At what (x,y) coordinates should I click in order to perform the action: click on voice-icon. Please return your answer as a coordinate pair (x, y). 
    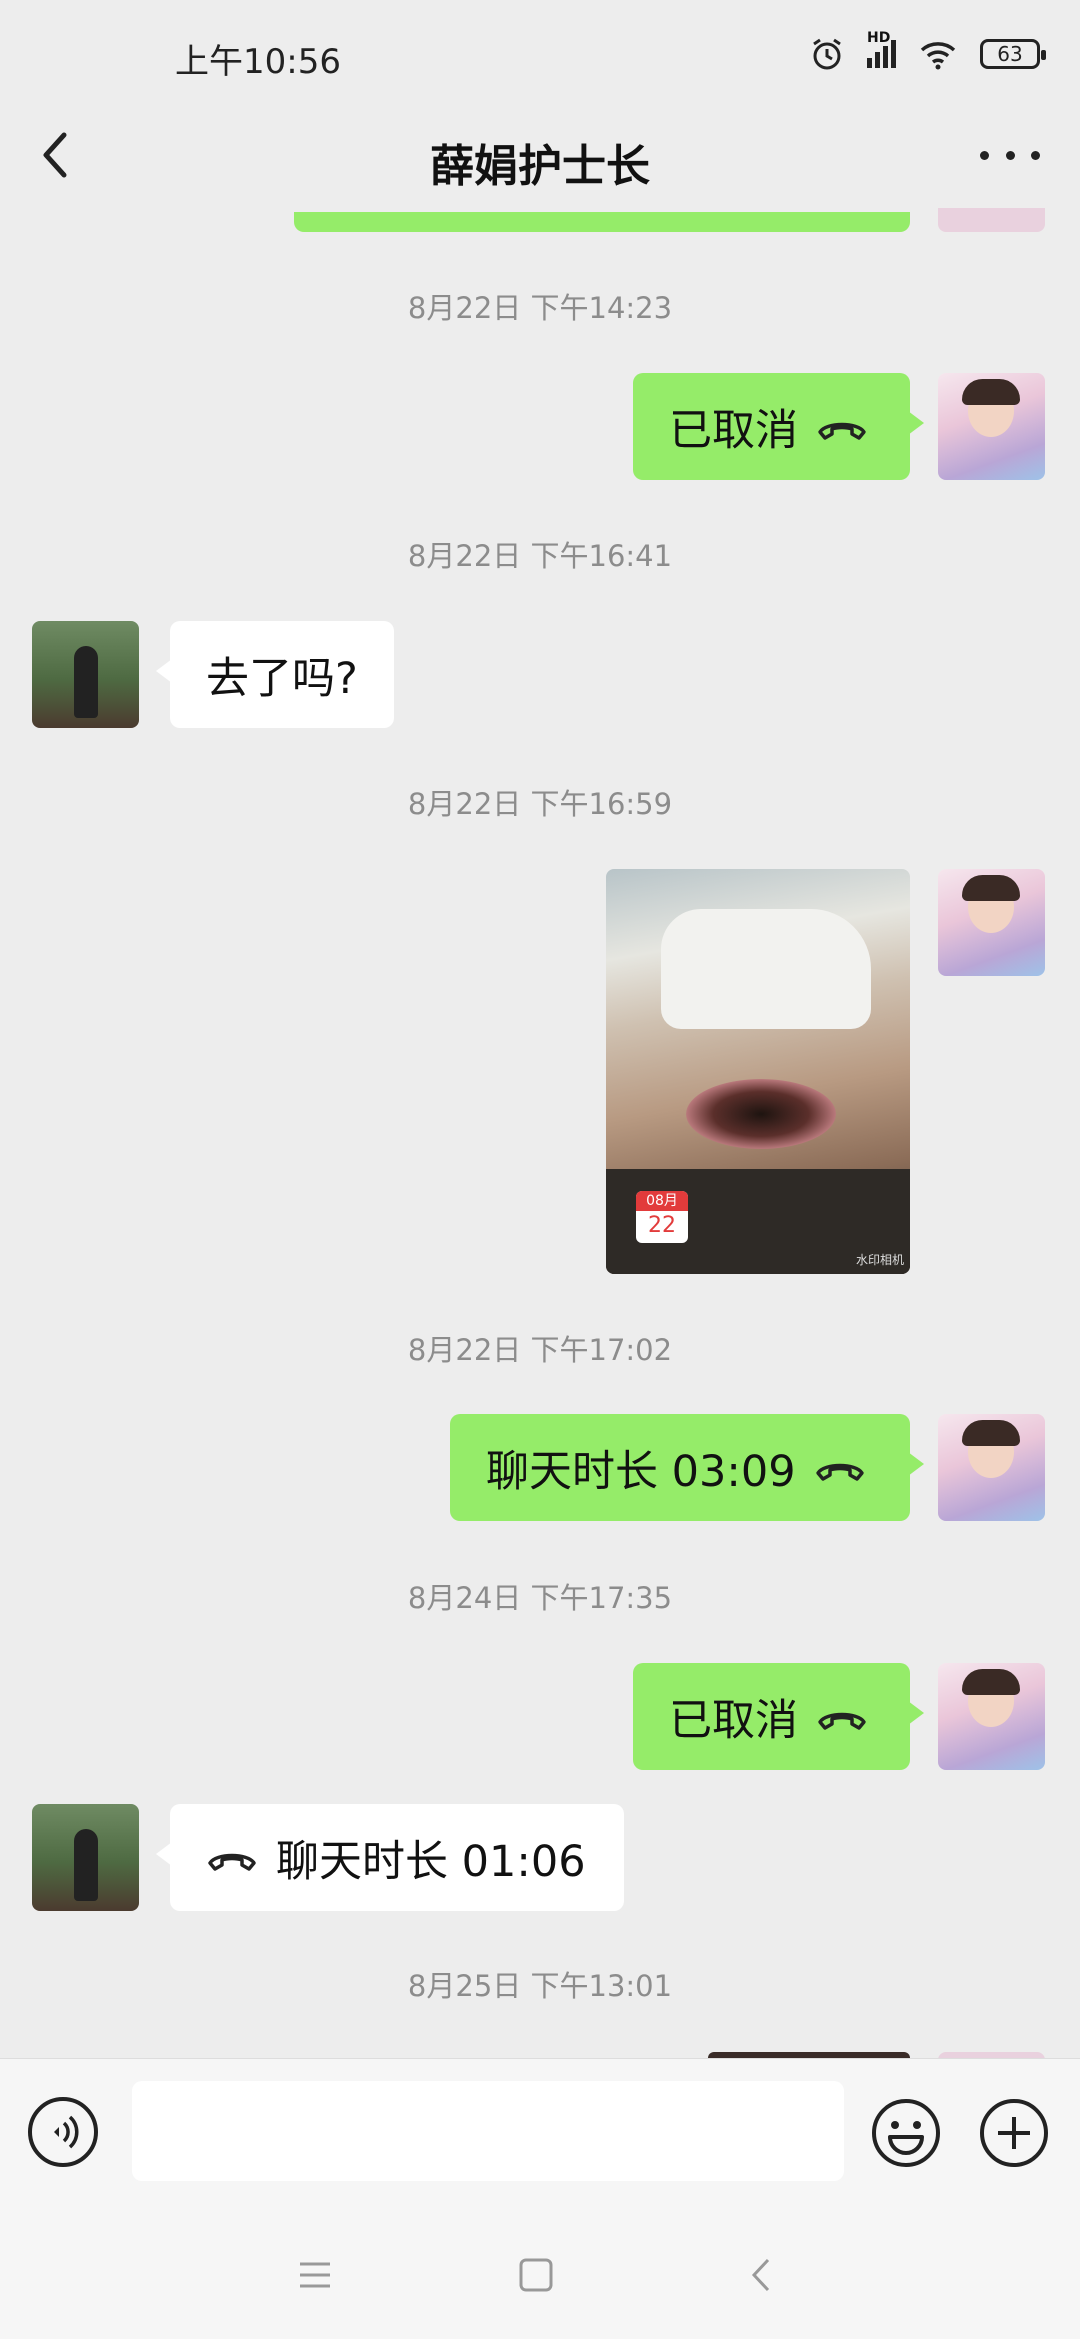
    Looking at the image, I should click on (63, 2132).